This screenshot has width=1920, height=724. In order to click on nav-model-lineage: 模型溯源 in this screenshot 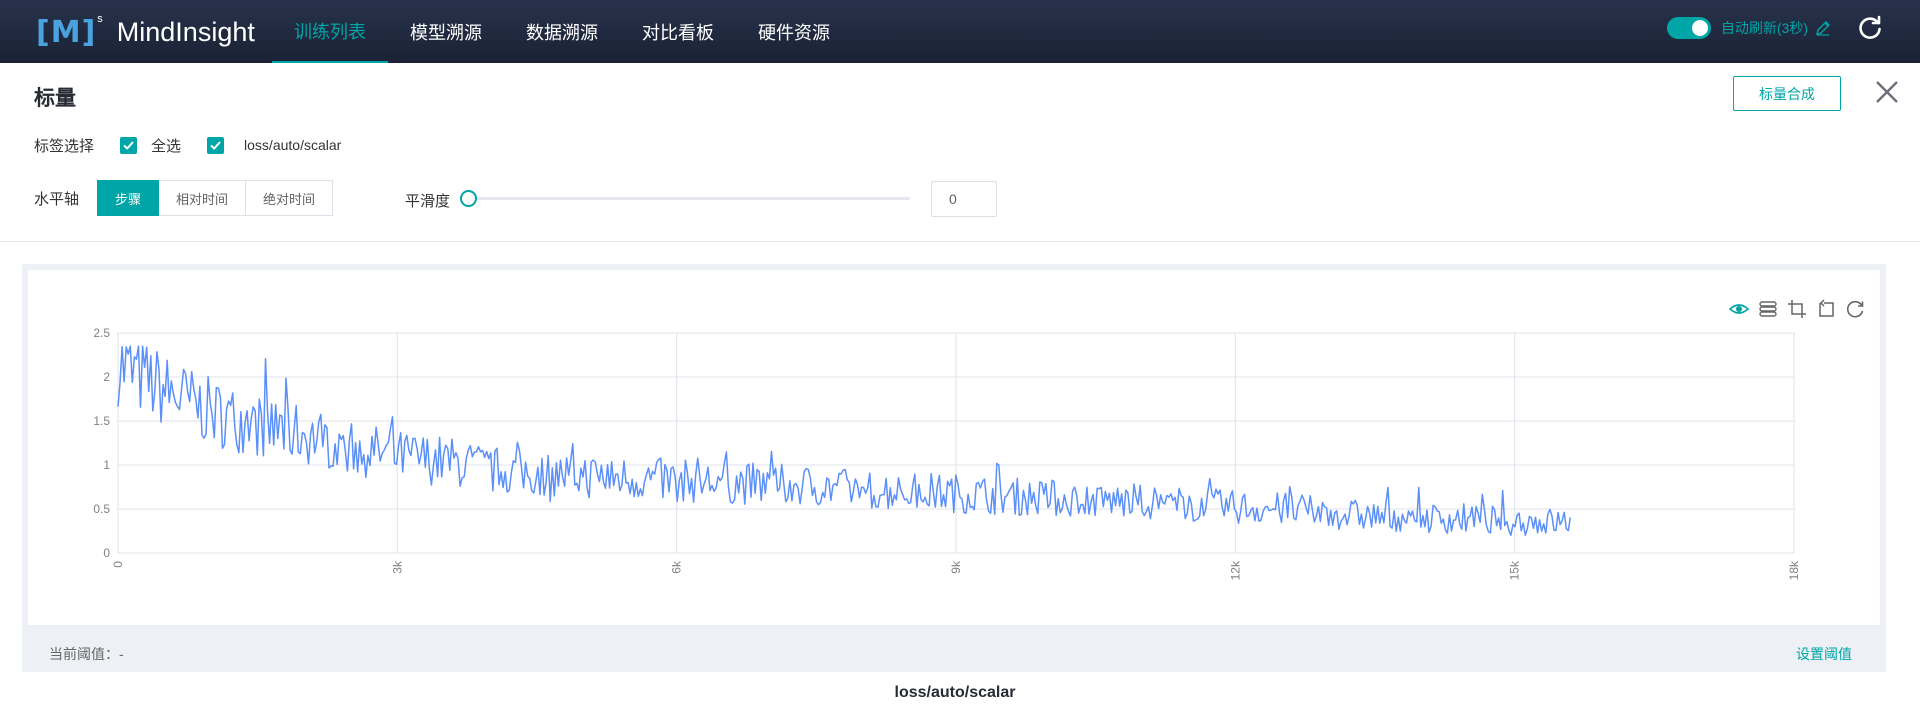, I will do `click(446, 31)`.